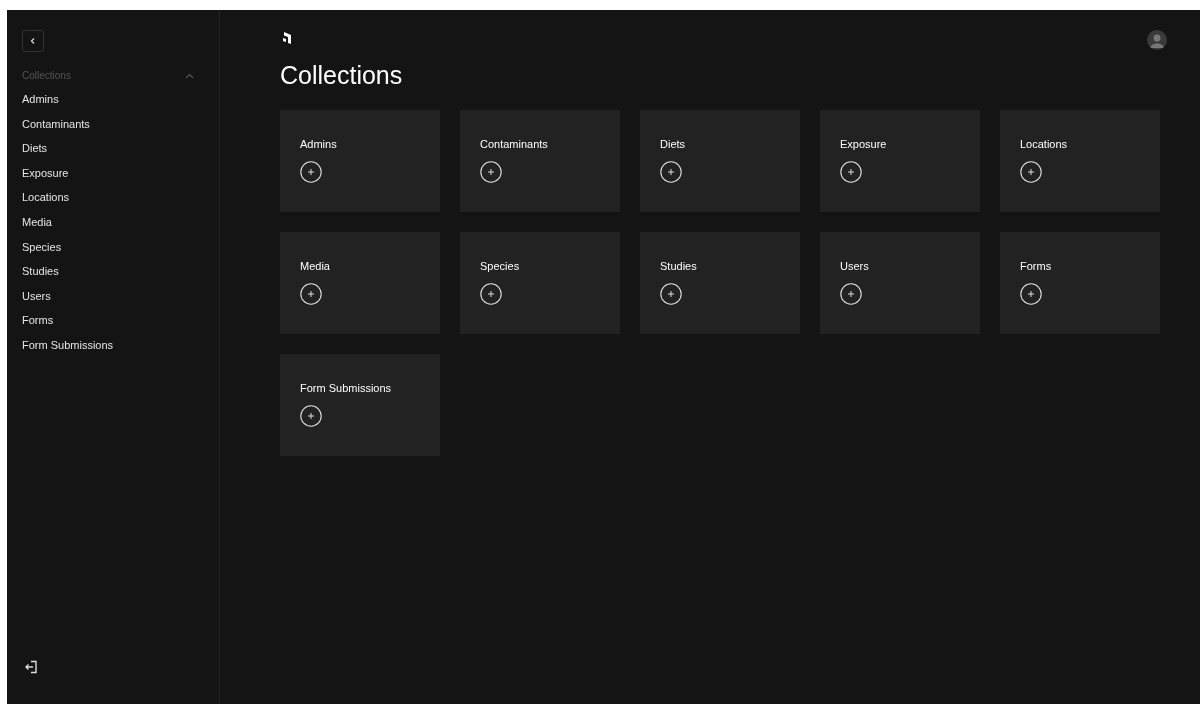 This screenshot has height=704, width=1200. I want to click on collection-card: Form Submissions, so click(360, 405).